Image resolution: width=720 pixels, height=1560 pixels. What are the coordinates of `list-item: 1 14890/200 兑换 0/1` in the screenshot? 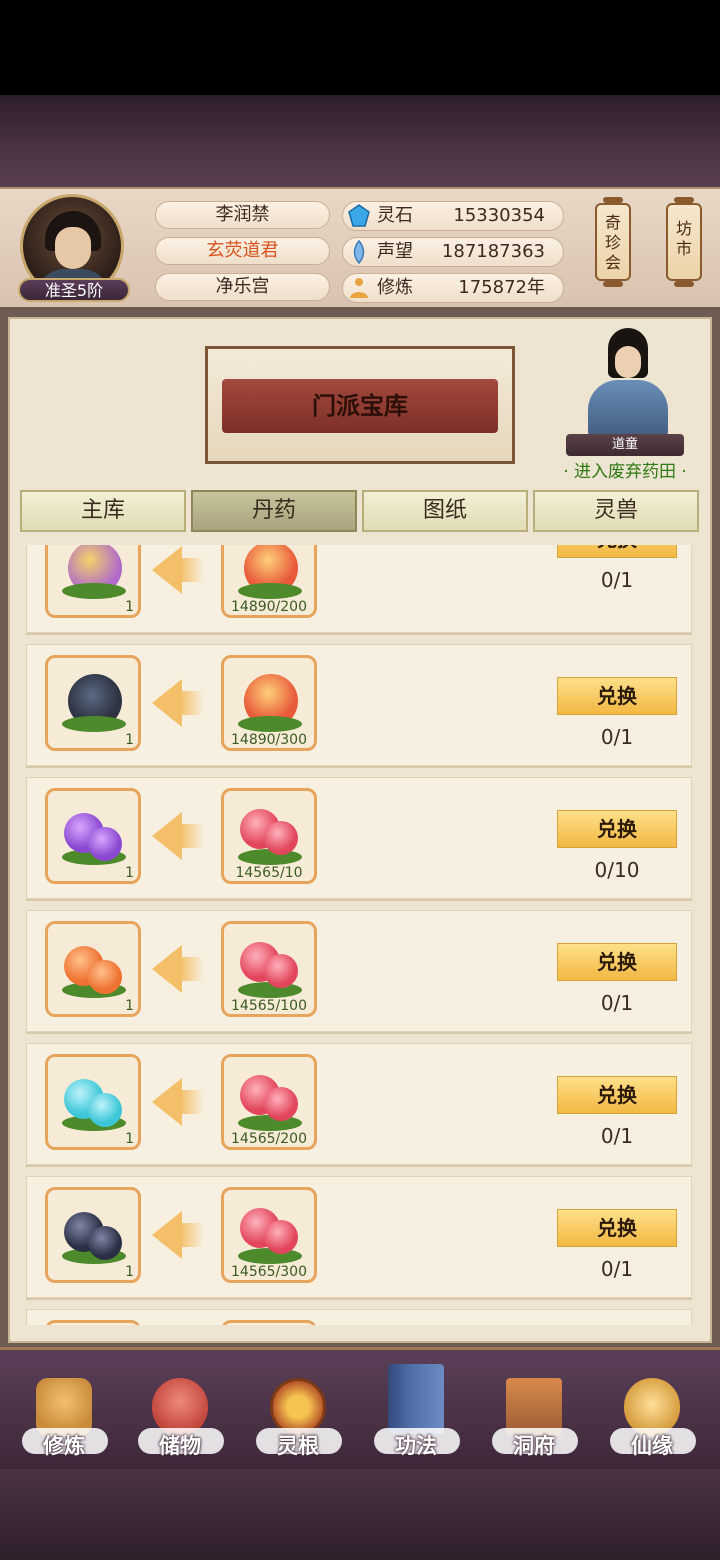 It's located at (359, 589).